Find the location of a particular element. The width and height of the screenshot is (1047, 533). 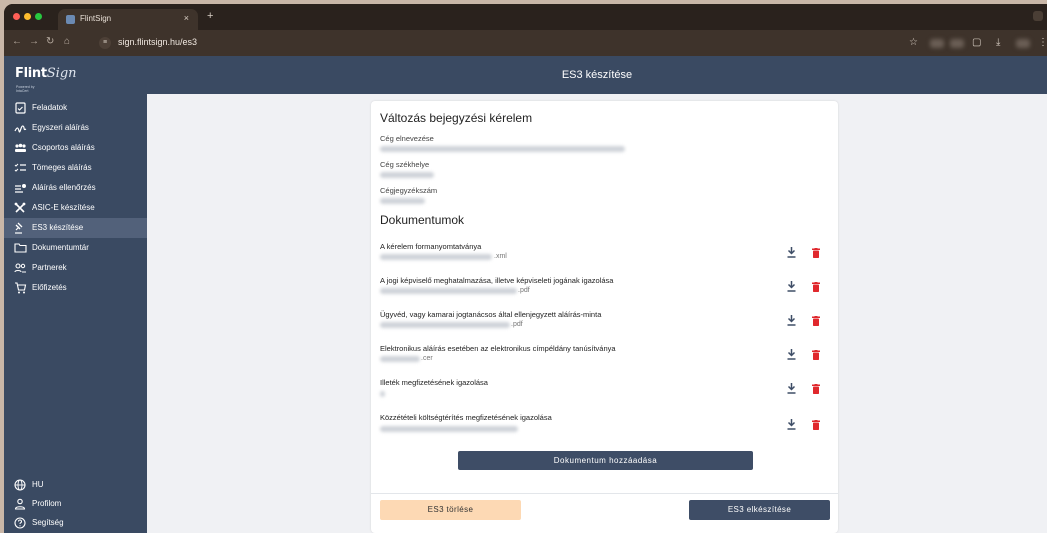

document-extension: .cer is located at coordinates (427, 358).